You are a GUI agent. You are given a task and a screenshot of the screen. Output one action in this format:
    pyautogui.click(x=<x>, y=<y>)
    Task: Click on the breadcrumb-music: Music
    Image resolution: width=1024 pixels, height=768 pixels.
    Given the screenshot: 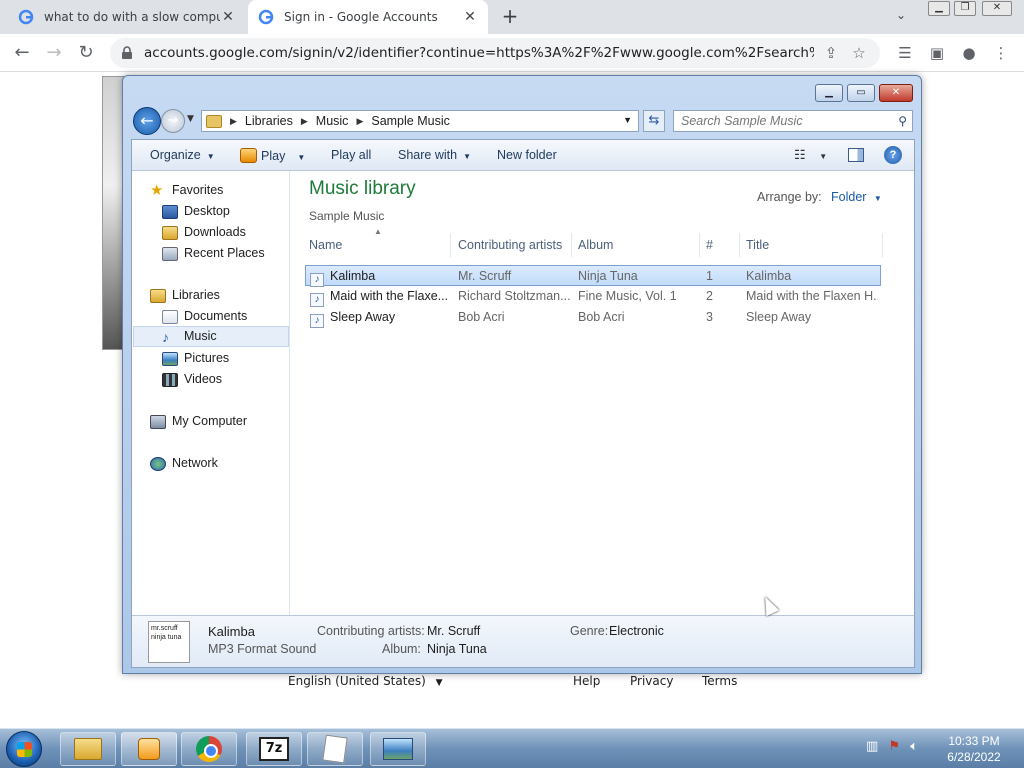 What is the action you would take?
    pyautogui.click(x=332, y=121)
    